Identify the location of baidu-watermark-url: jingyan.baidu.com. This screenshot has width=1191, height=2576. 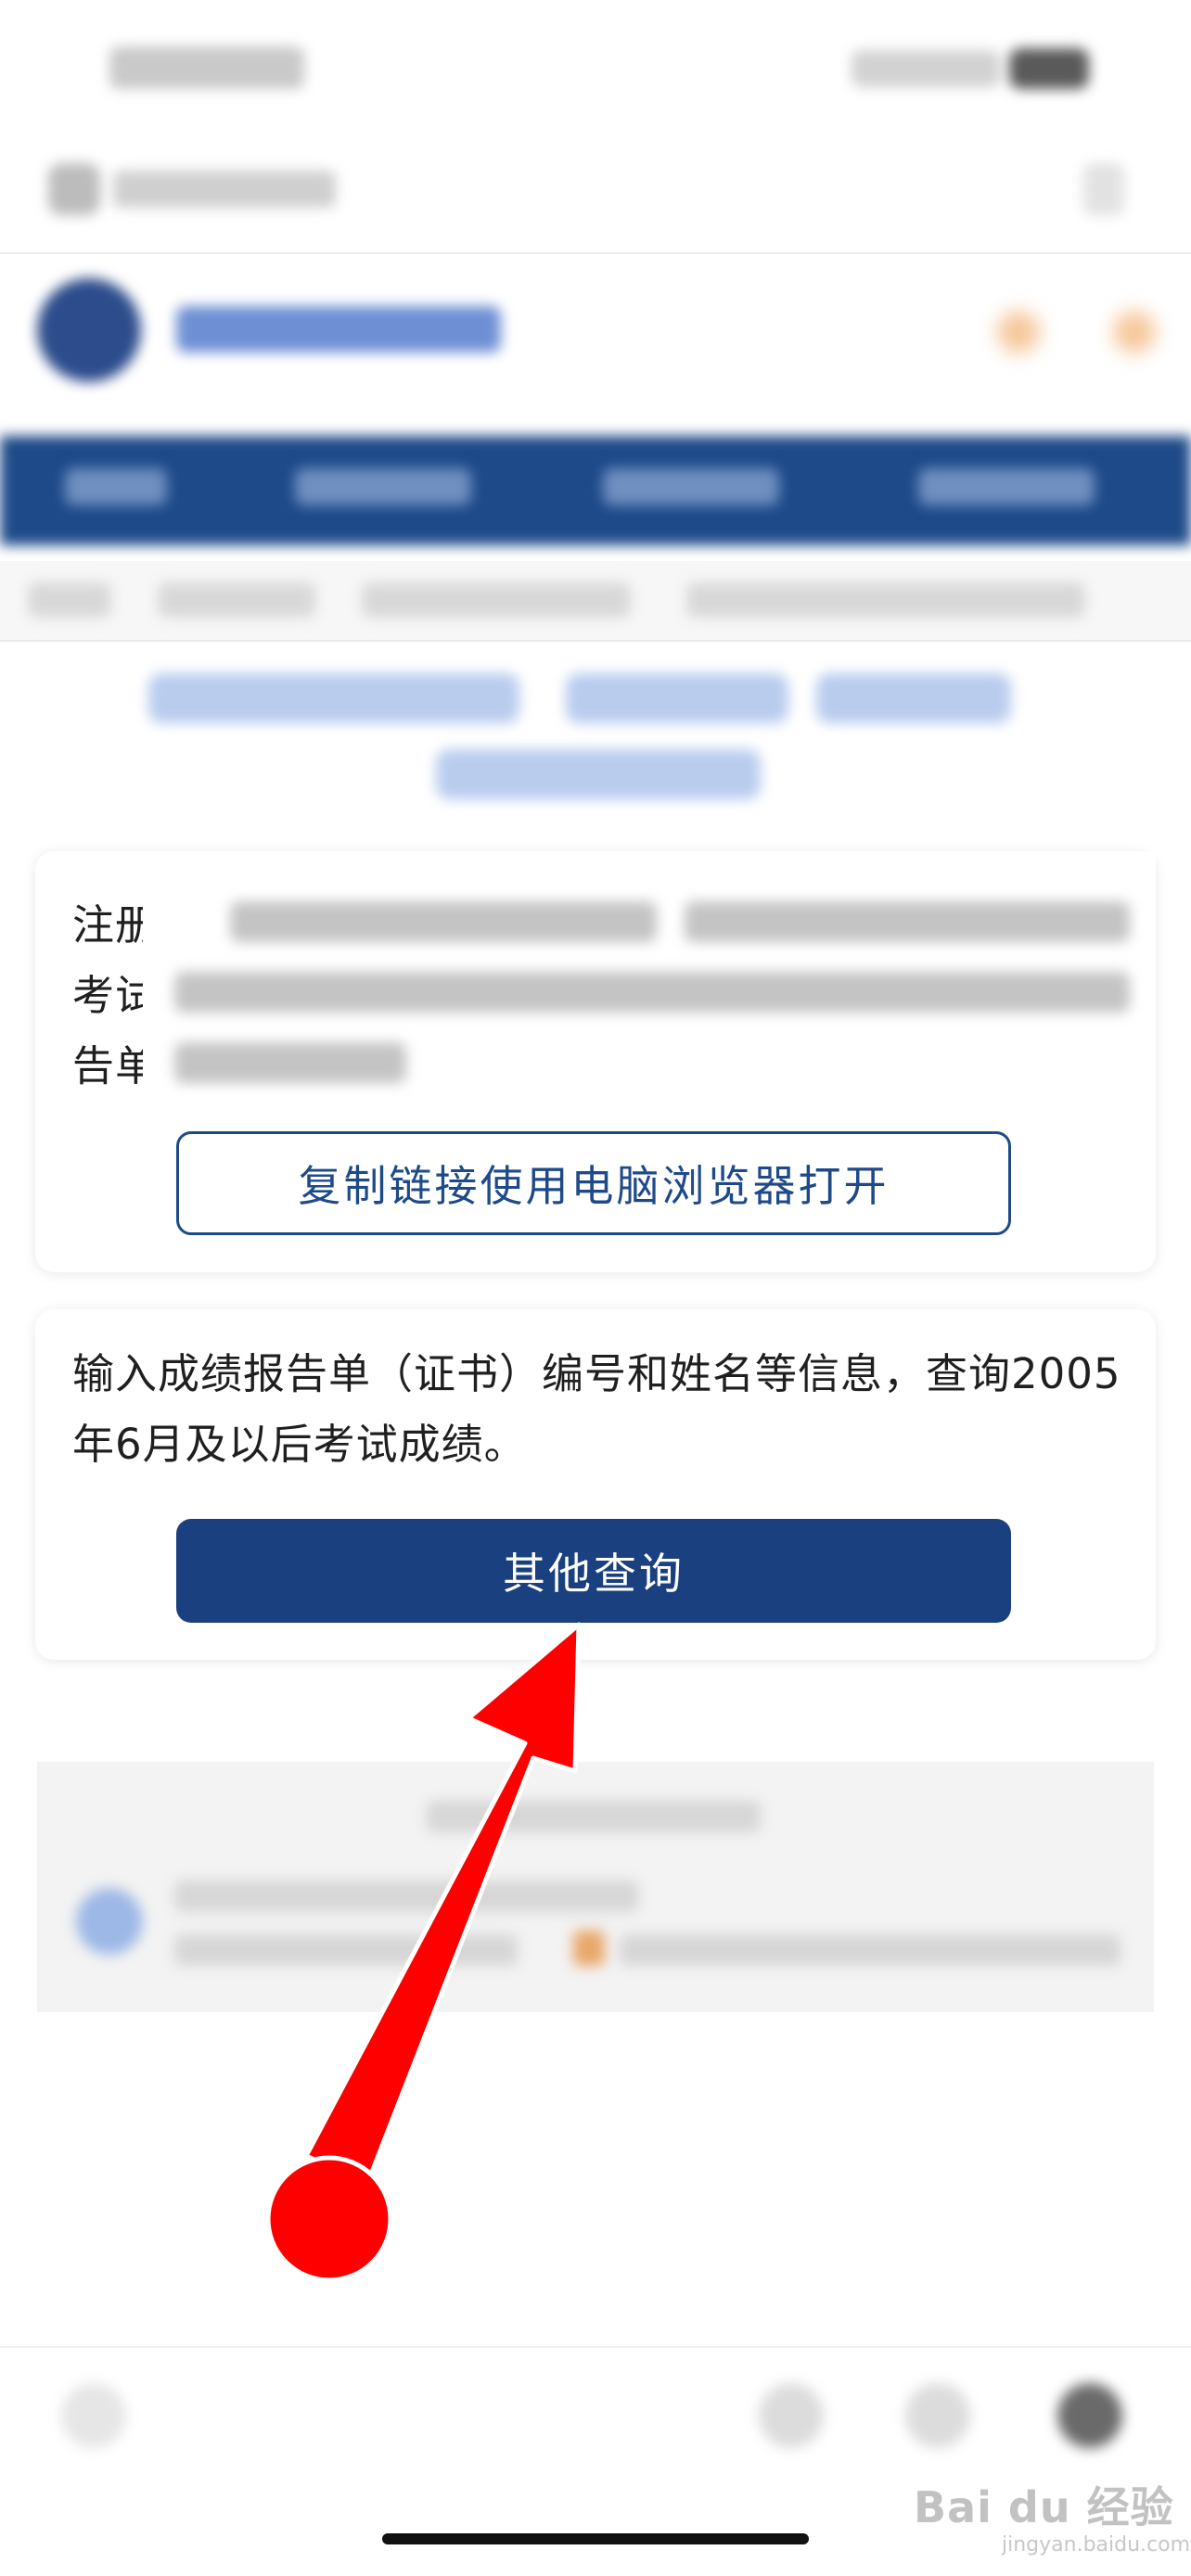
(1096, 2545).